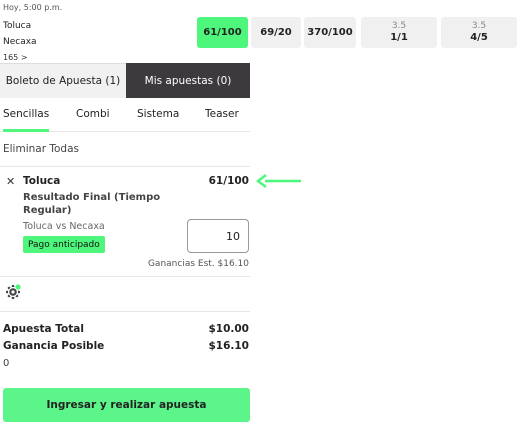 Image resolution: width=517 pixels, height=422 pixels. What do you see at coordinates (6, 363) in the screenshot?
I see `extra-value: 0` at bounding box center [6, 363].